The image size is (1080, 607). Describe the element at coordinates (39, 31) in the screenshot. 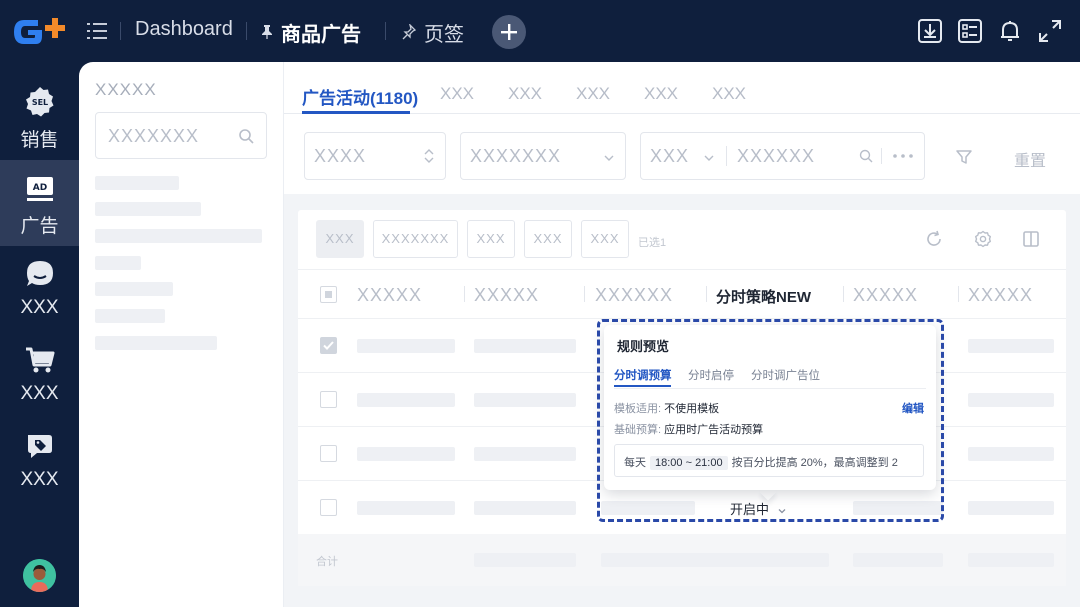

I see `logo-icon` at that location.